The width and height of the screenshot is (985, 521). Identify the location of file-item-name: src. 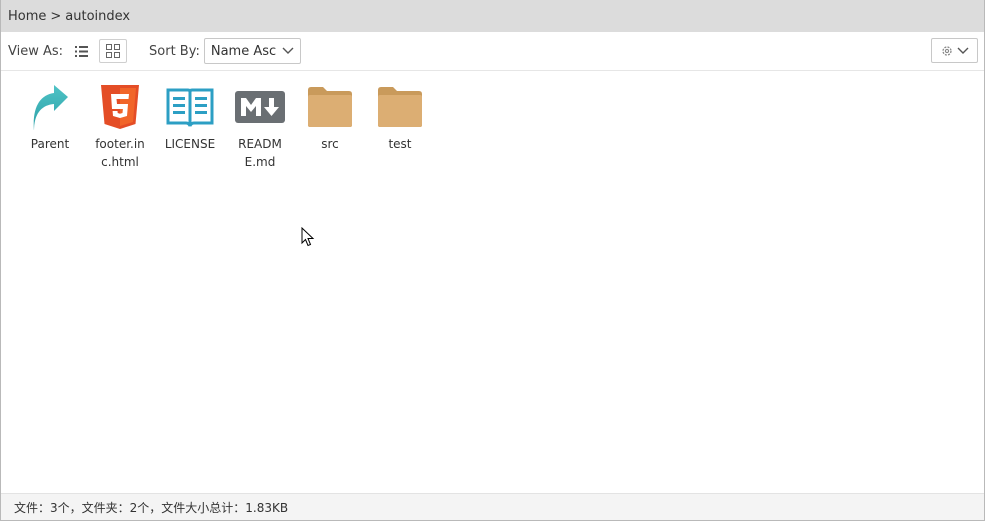
(330, 144).